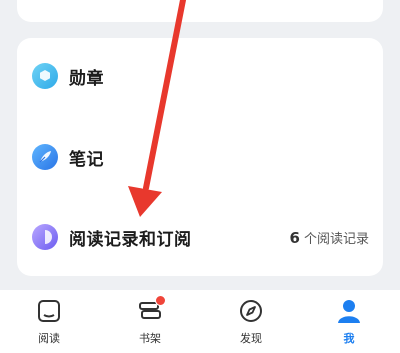 This screenshot has height=353, width=400. I want to click on record-count-suffix: 个阅读记录, so click(336, 239).